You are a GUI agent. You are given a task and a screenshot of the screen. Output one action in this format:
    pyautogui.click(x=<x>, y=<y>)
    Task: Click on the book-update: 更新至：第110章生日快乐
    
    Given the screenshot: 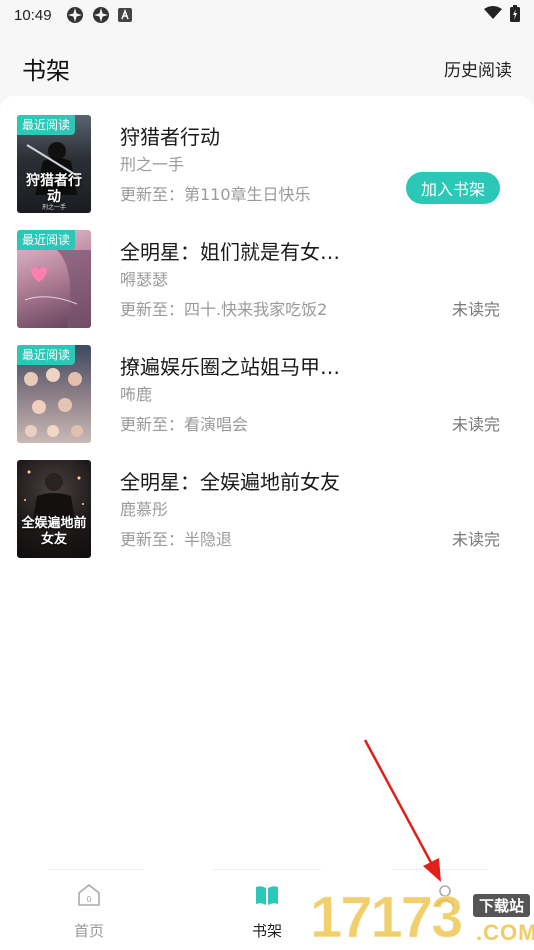 What is the action you would take?
    pyautogui.click(x=215, y=194)
    